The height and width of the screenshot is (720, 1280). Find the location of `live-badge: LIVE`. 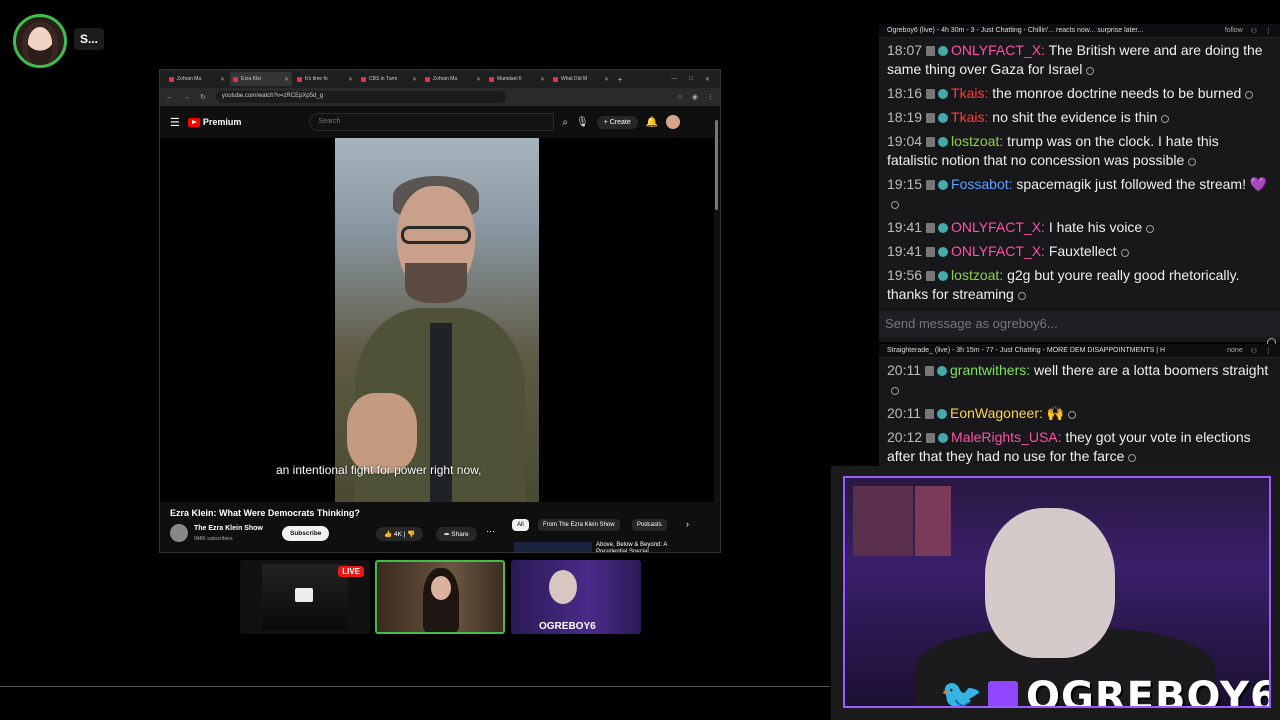

live-badge: LIVE is located at coordinates (351, 571).